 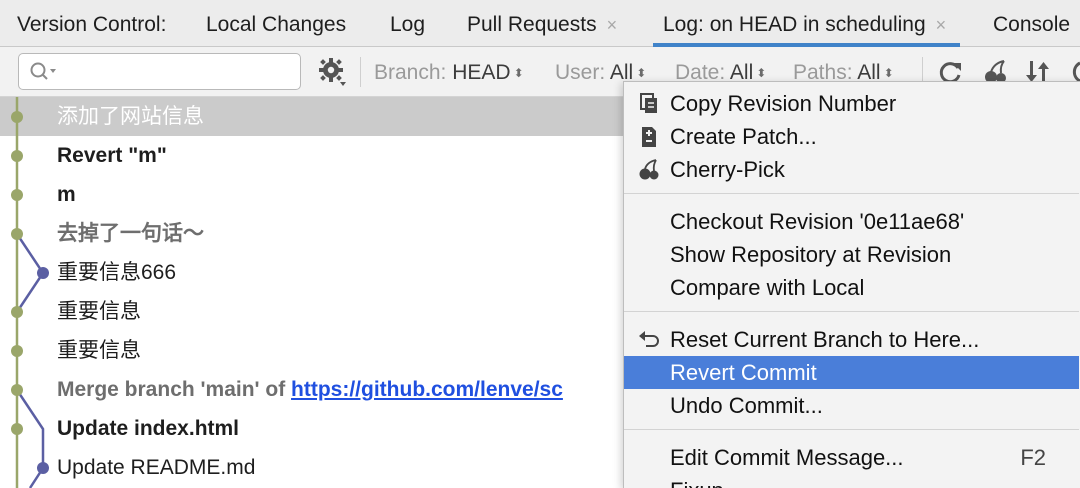 What do you see at coordinates (320, 116) in the screenshot?
I see `table-row: 添加了网站信息` at bounding box center [320, 116].